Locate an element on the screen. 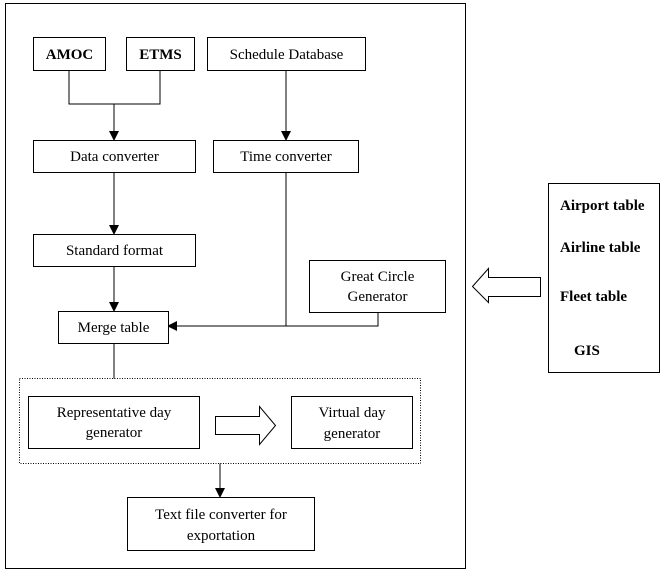 This screenshot has width=664, height=571. node-label: Time converter is located at coordinates (286, 157).